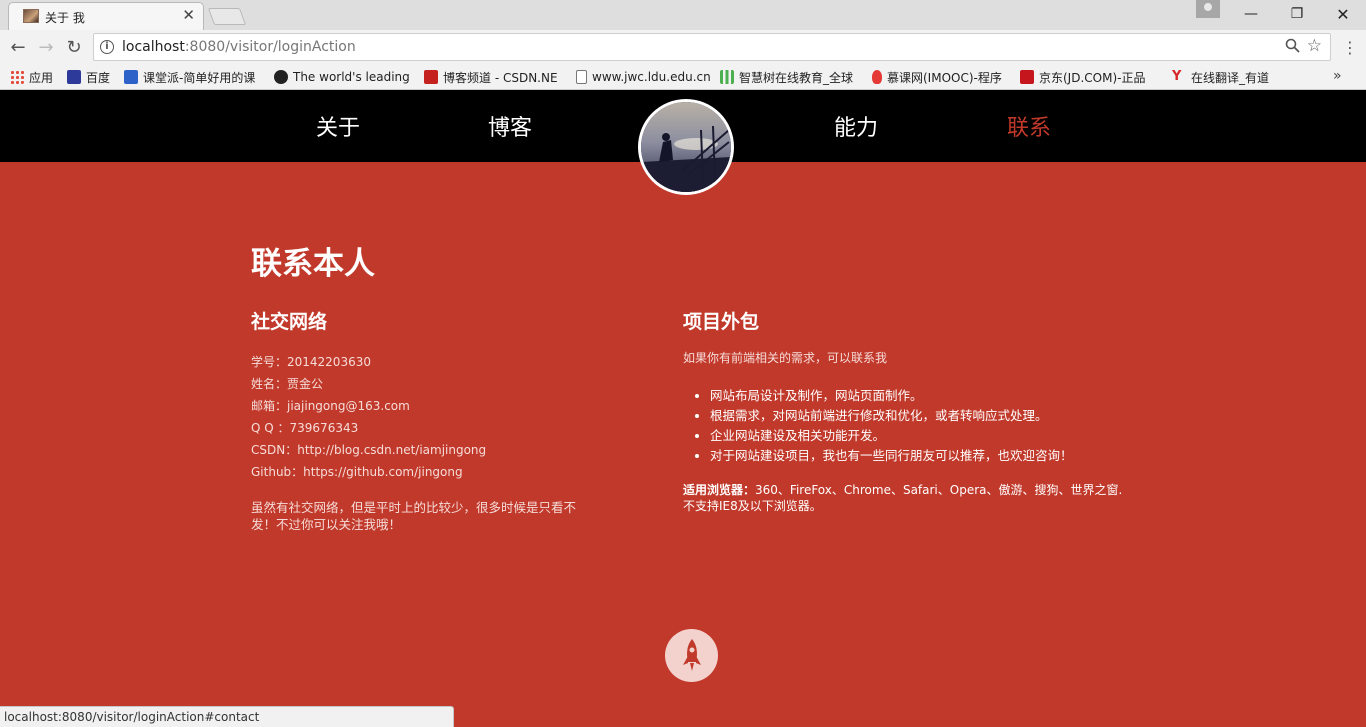  Describe the element at coordinates (1029, 126) in the screenshot. I see `nav-contact: 联系` at that location.